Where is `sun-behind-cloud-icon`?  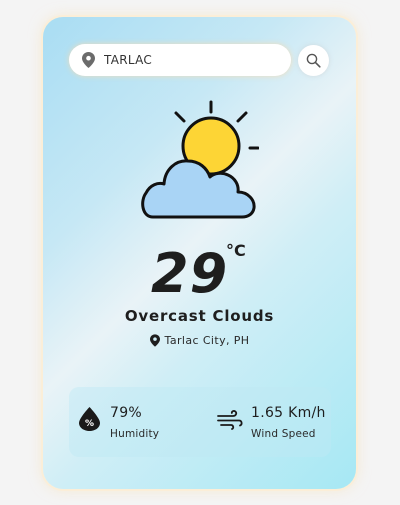 sun-behind-cloud-icon is located at coordinates (199, 161).